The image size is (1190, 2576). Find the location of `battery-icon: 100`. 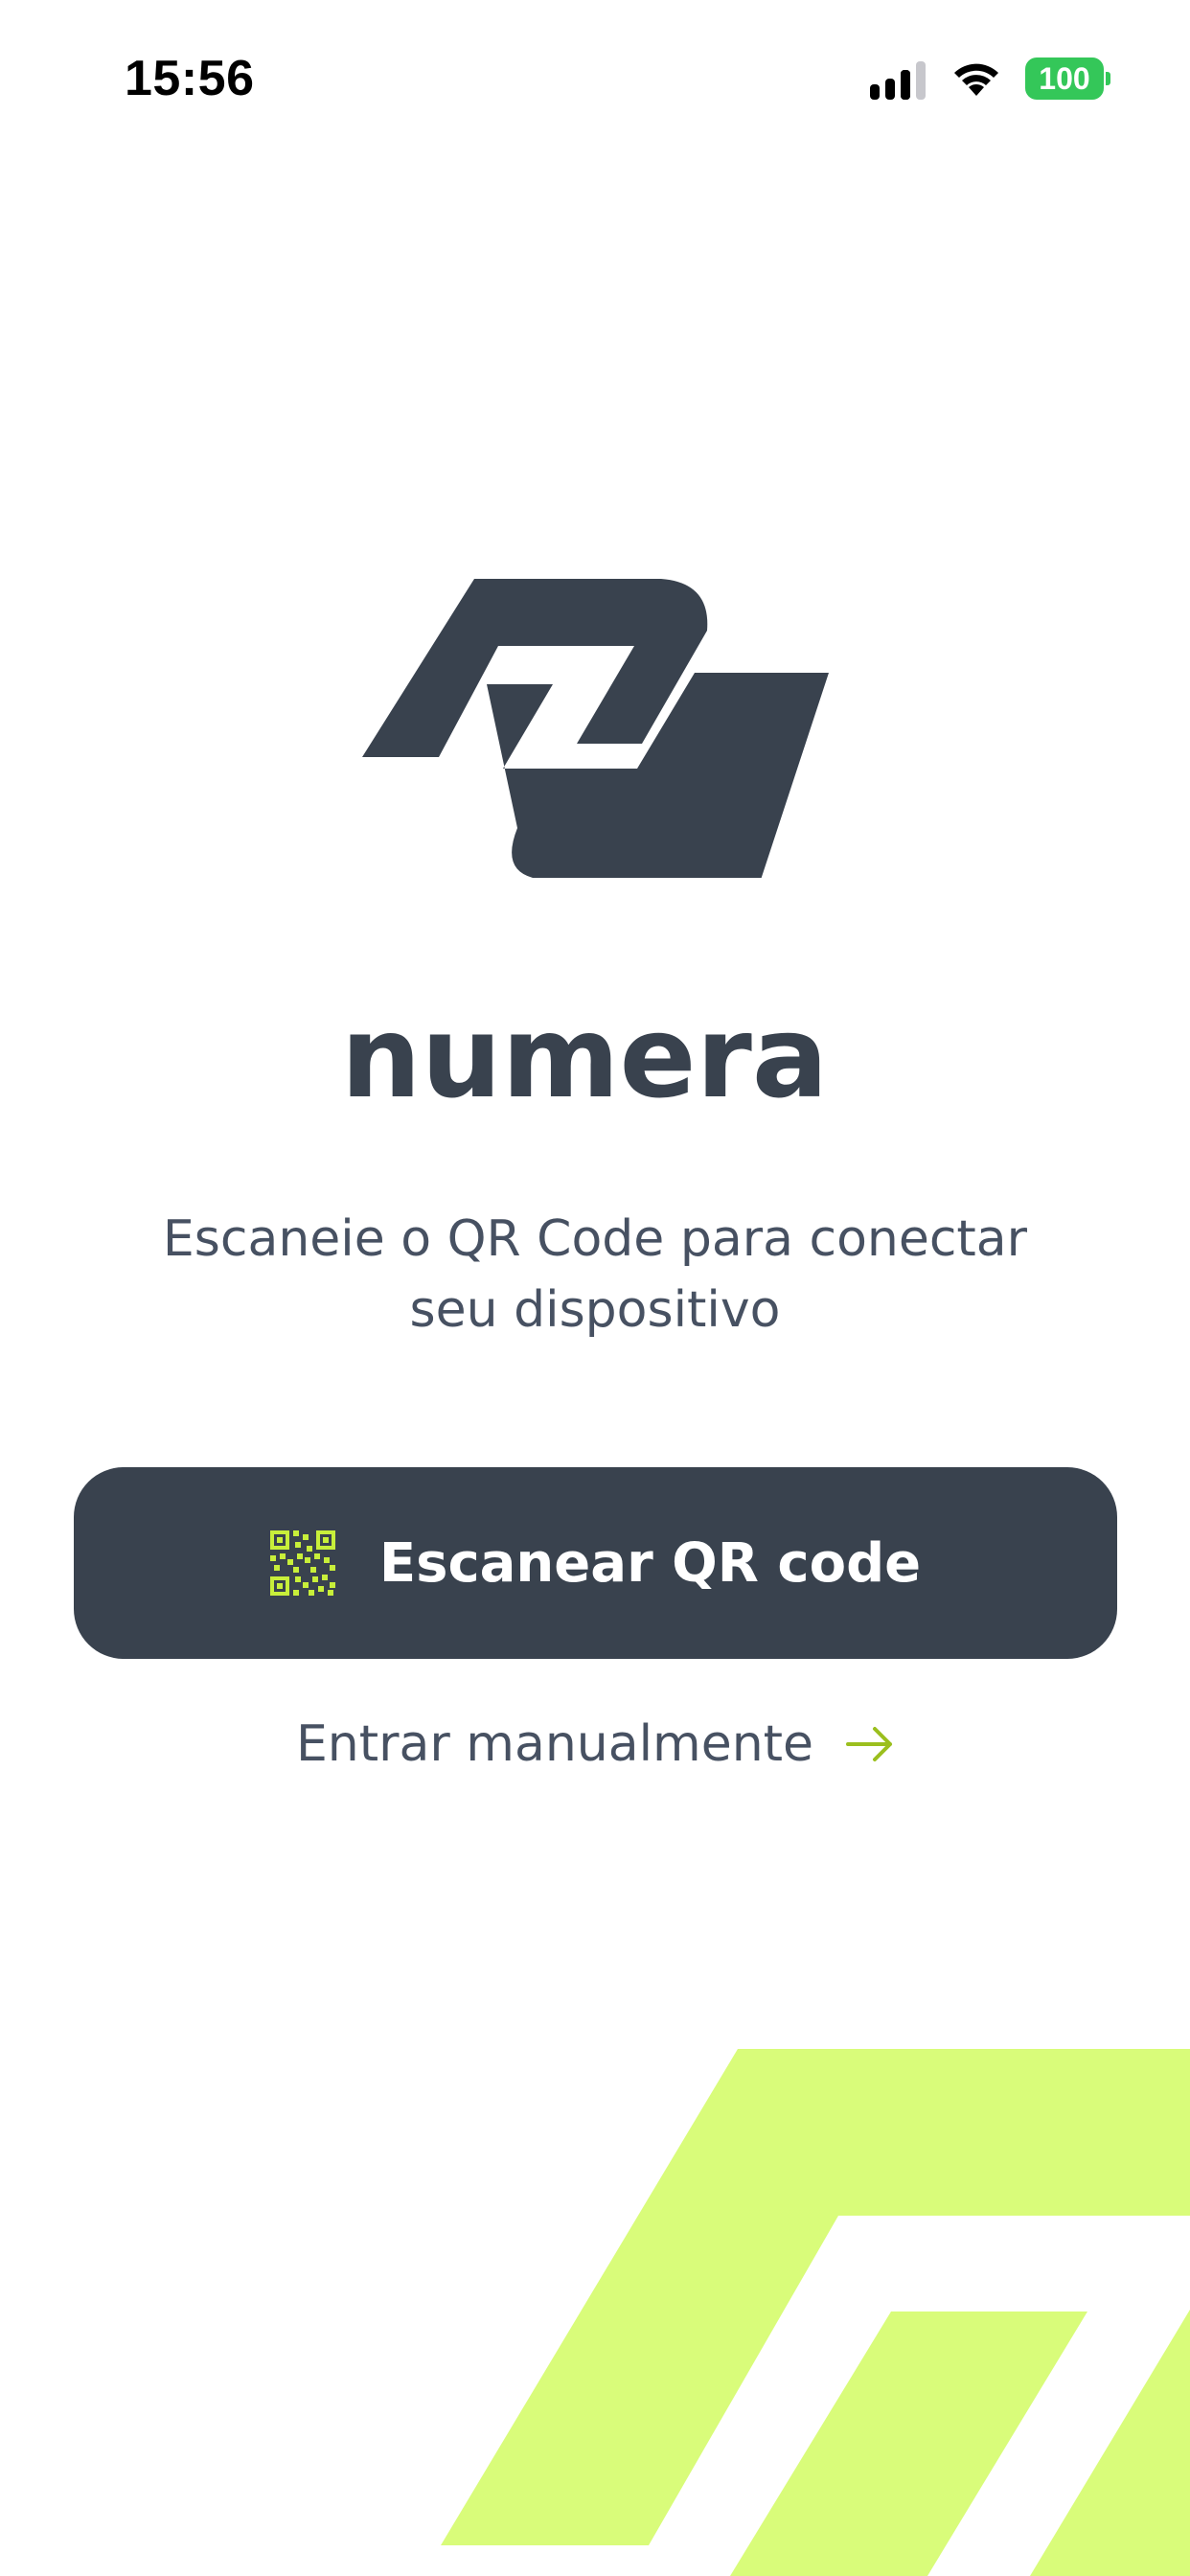

battery-icon: 100 is located at coordinates (1068, 79).